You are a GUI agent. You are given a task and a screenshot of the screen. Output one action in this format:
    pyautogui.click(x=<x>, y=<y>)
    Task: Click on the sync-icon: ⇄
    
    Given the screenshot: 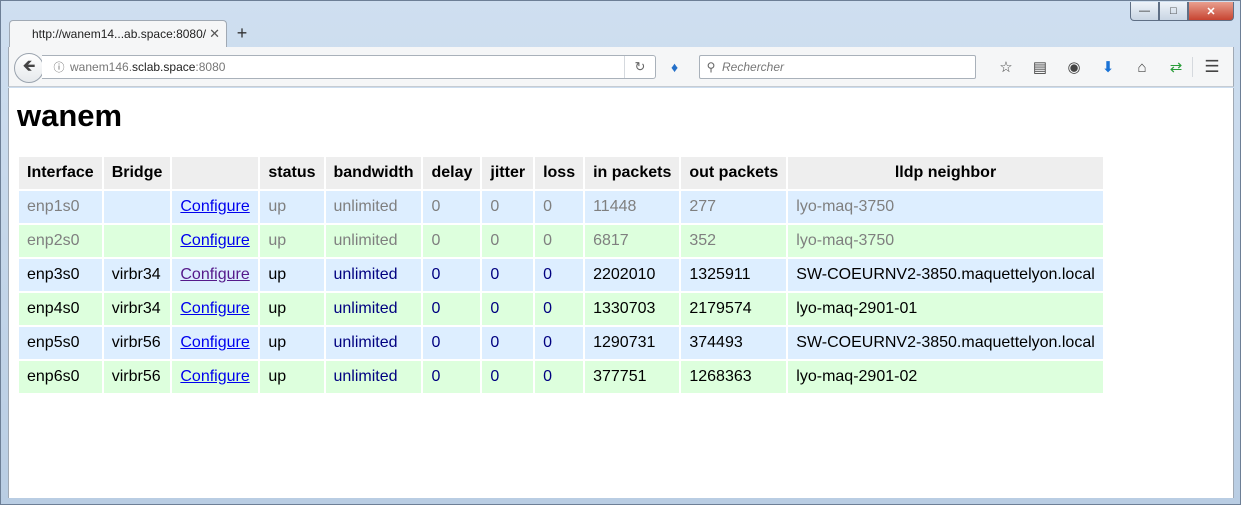 What is the action you would take?
    pyautogui.click(x=1176, y=67)
    